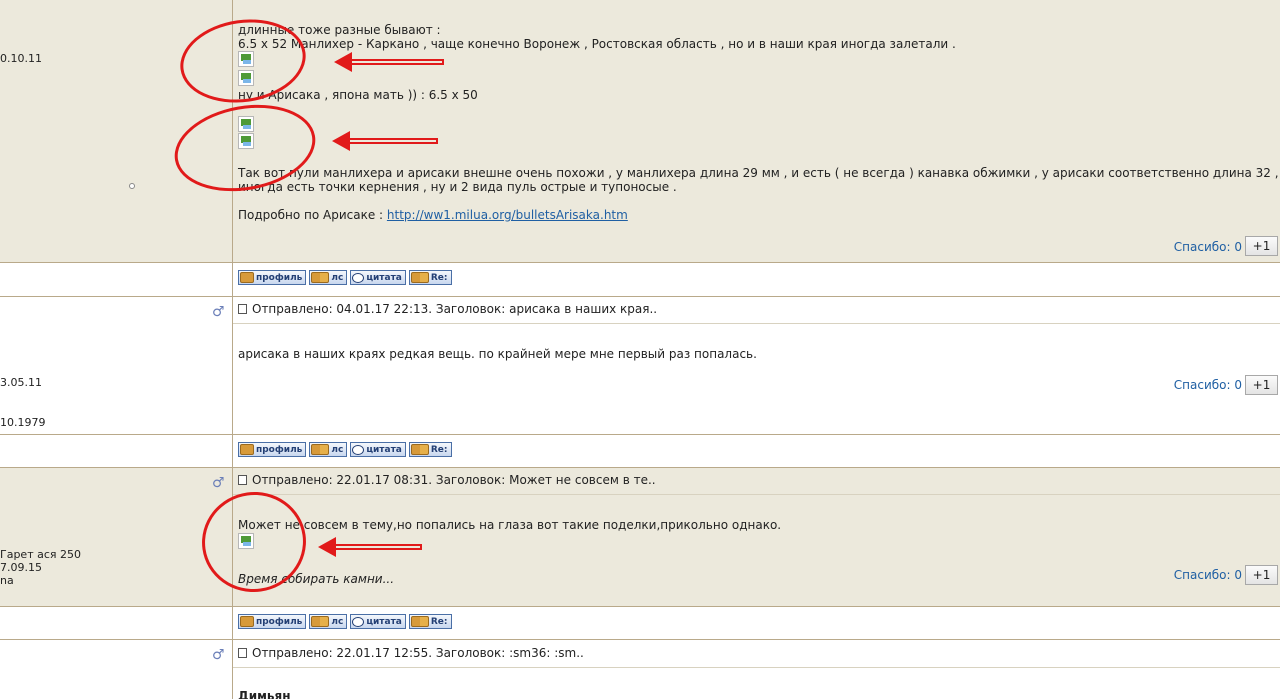 This screenshot has height=699, width=1280. I want to click on post2-plus-one-button: +1, so click(1261, 385).